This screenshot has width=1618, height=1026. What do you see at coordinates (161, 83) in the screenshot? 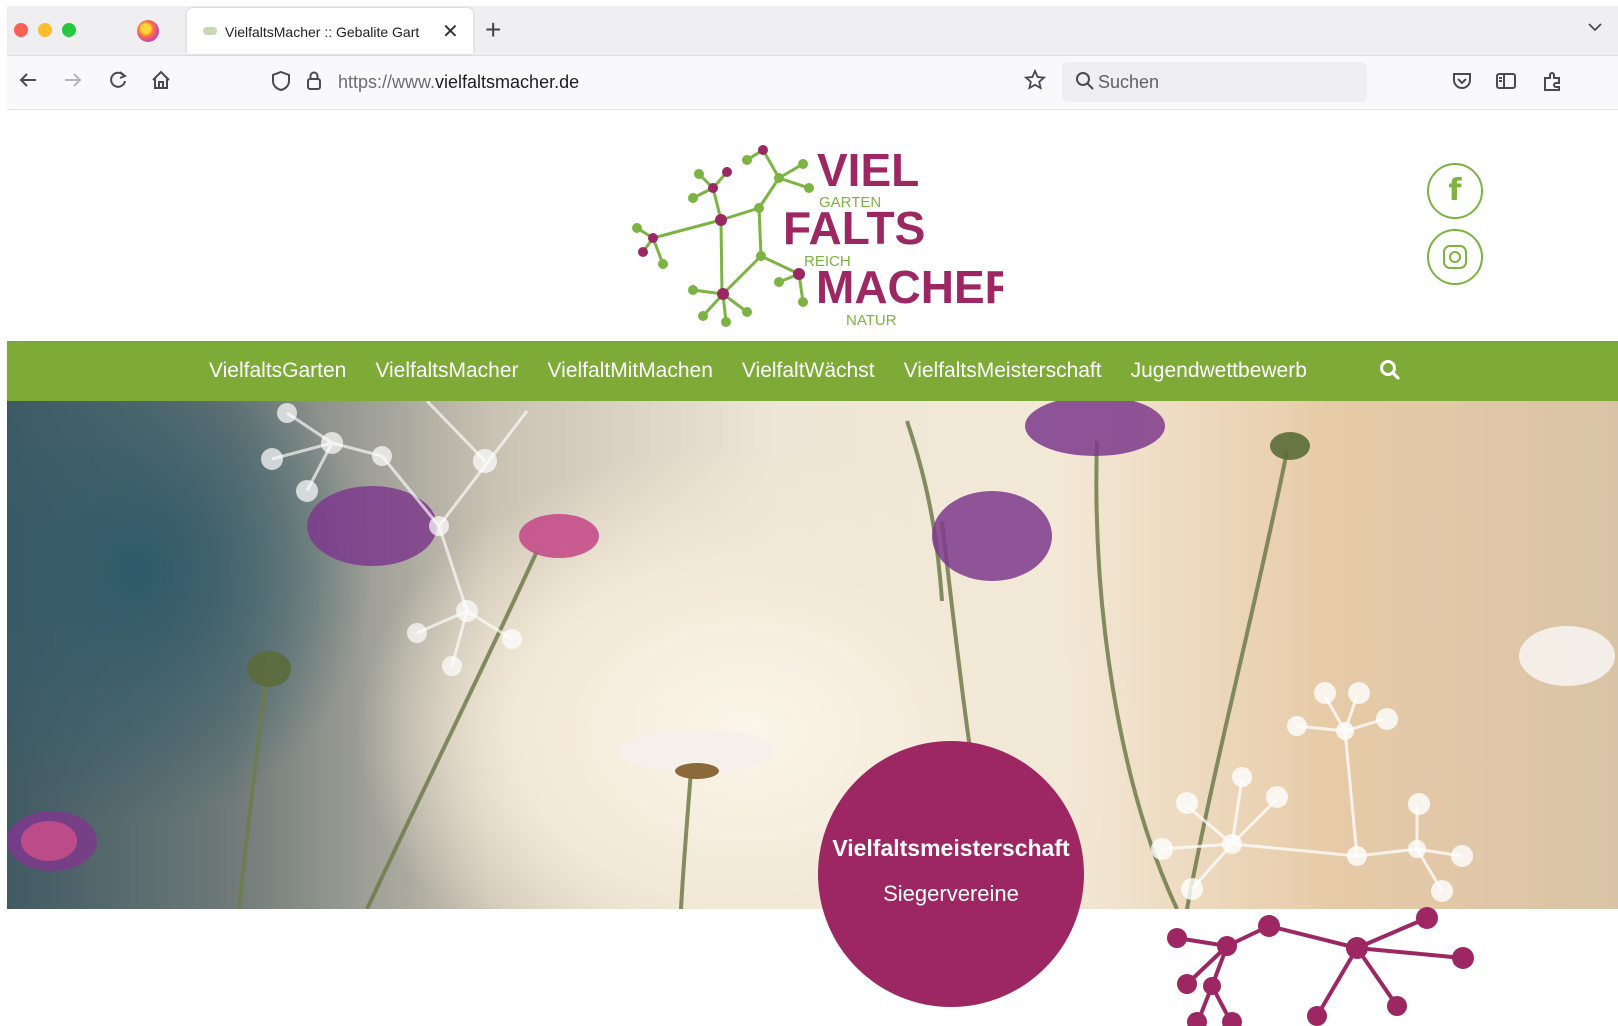
I see `home-icon` at bounding box center [161, 83].